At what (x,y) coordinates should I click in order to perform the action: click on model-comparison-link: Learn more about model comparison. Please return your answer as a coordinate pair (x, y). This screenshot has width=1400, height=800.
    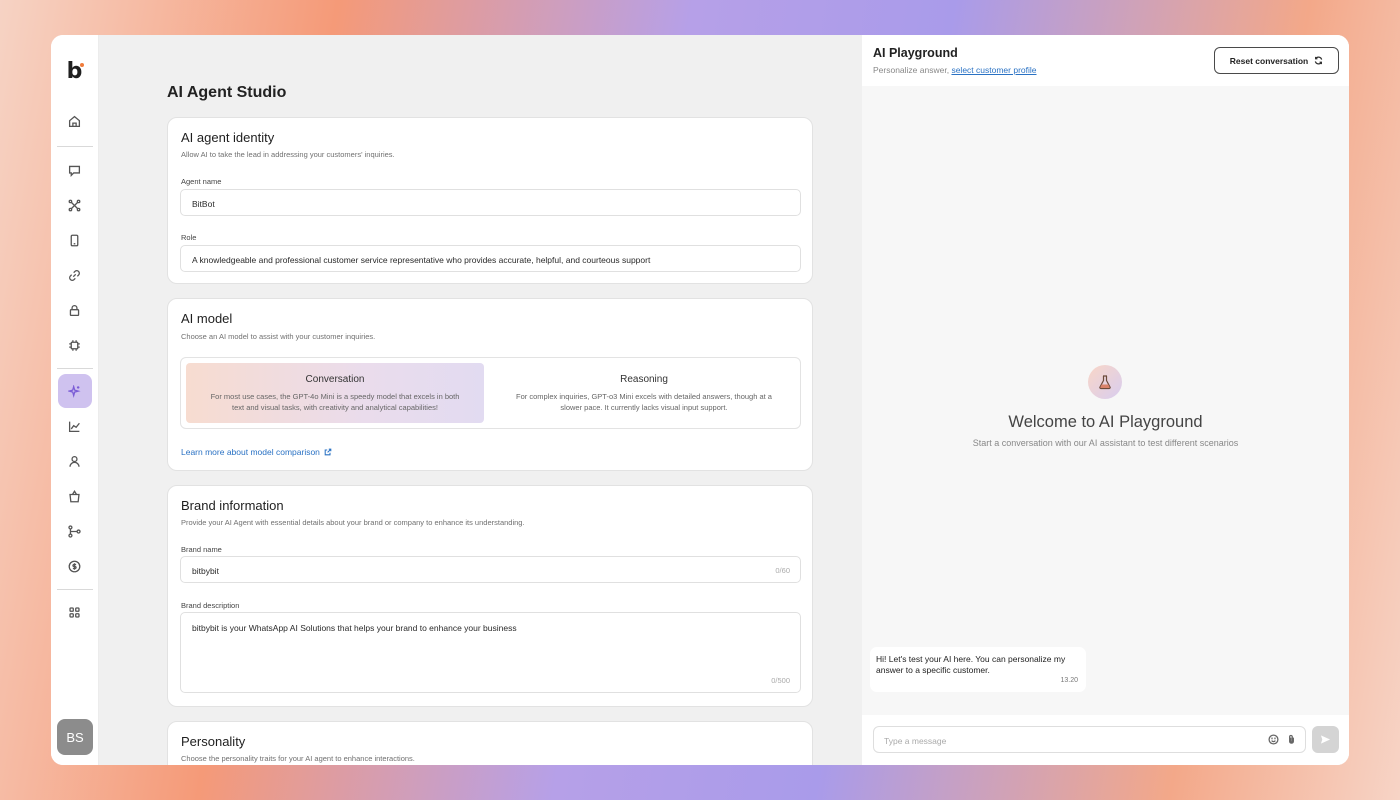
    Looking at the image, I should click on (256, 452).